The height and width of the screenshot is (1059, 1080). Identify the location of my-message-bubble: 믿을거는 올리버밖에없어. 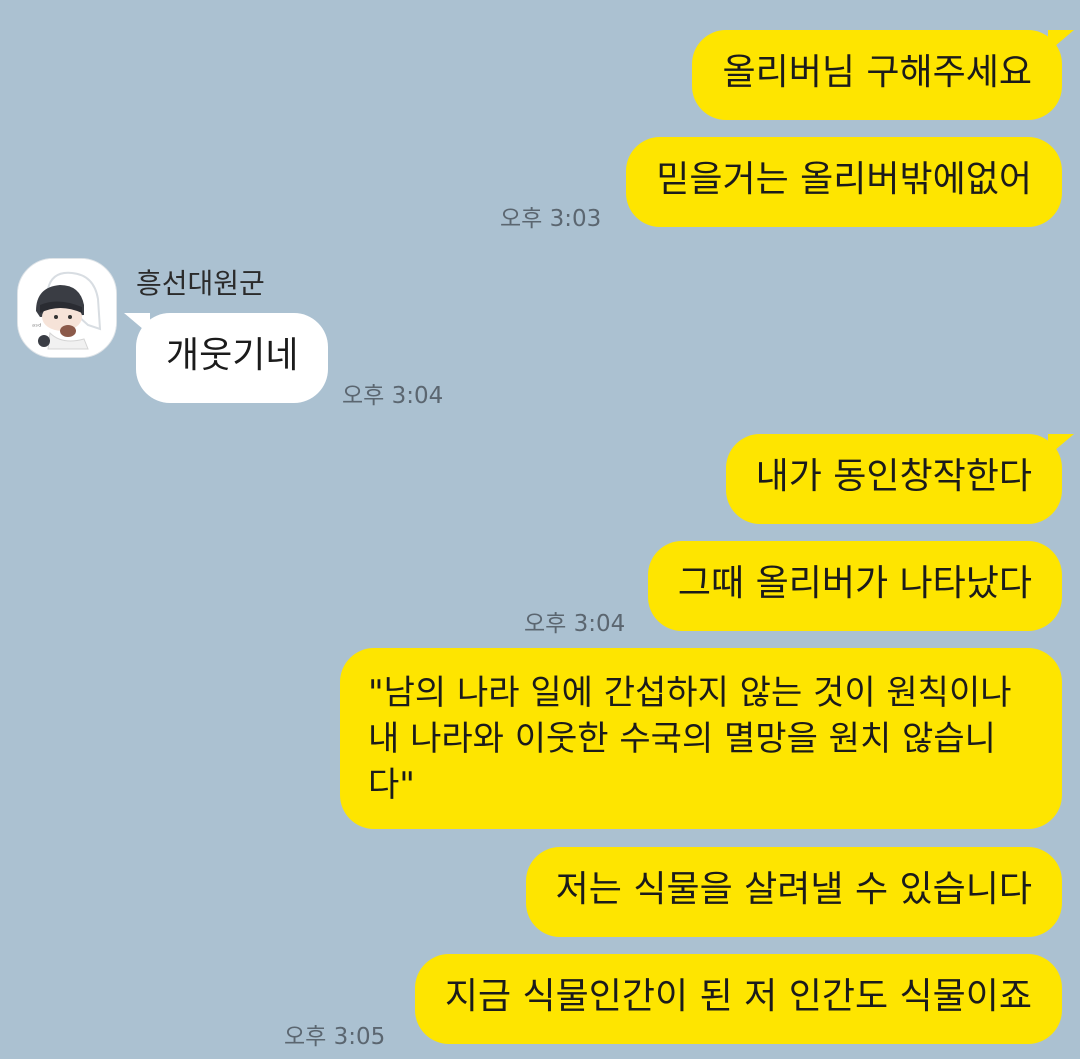
(844, 182).